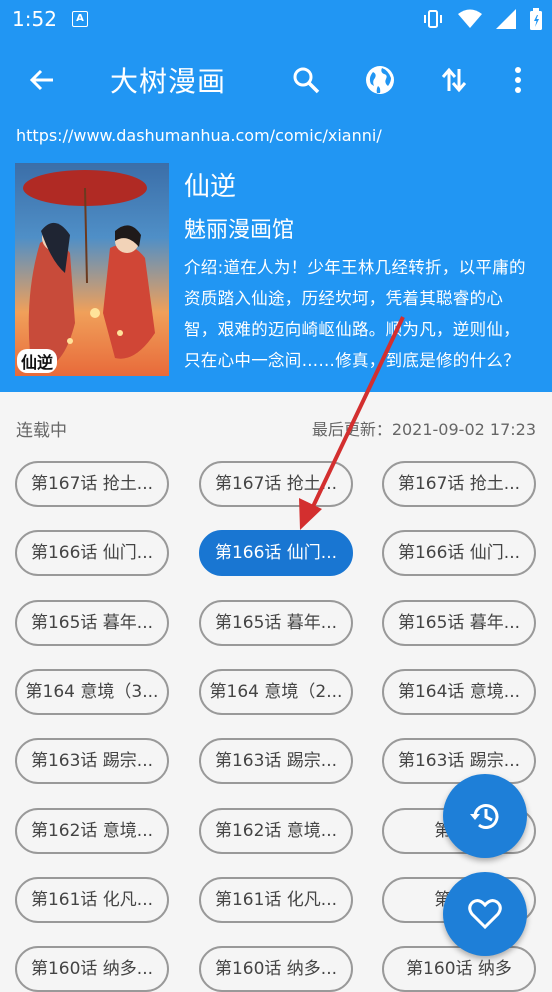 Image resolution: width=552 pixels, height=992 pixels. I want to click on browser-button, so click(380, 80).